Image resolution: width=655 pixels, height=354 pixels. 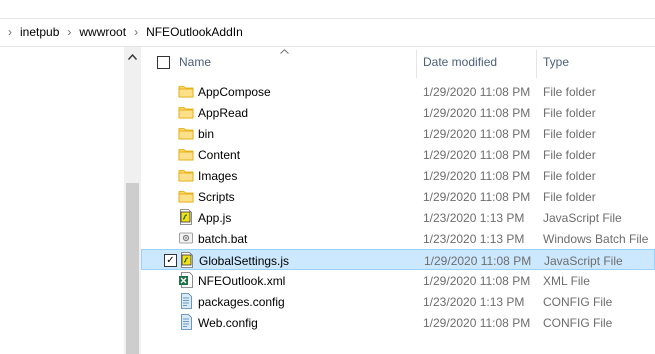 What do you see at coordinates (241, 302) in the screenshot?
I see `file-name: packages.config` at bounding box center [241, 302].